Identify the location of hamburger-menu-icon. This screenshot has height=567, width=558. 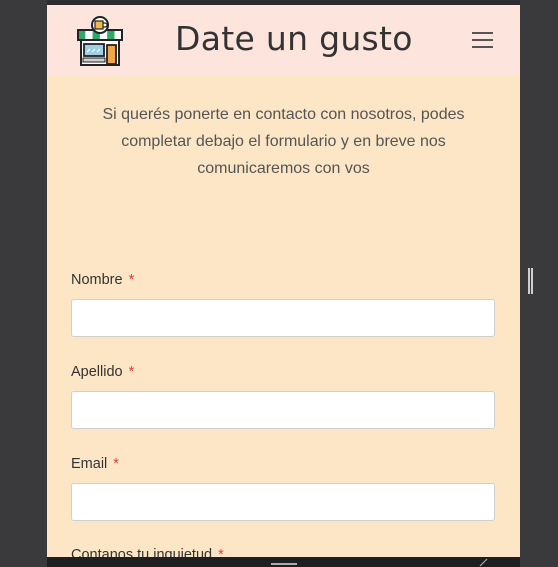
(482, 40).